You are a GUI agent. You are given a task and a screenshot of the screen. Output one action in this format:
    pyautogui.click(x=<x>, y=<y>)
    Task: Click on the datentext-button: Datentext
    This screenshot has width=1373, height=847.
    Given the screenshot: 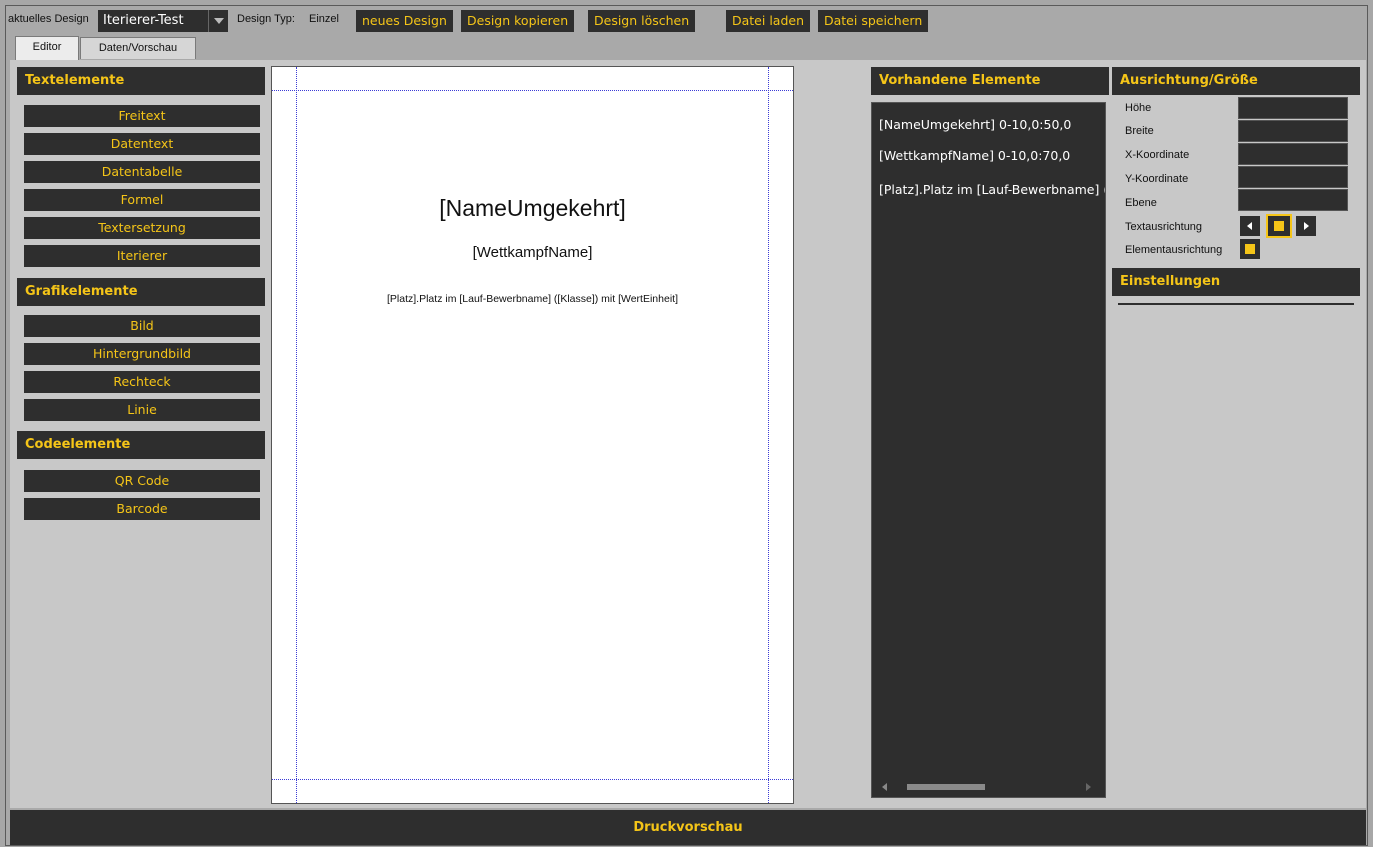 What is the action you would take?
    pyautogui.click(x=142, y=144)
    